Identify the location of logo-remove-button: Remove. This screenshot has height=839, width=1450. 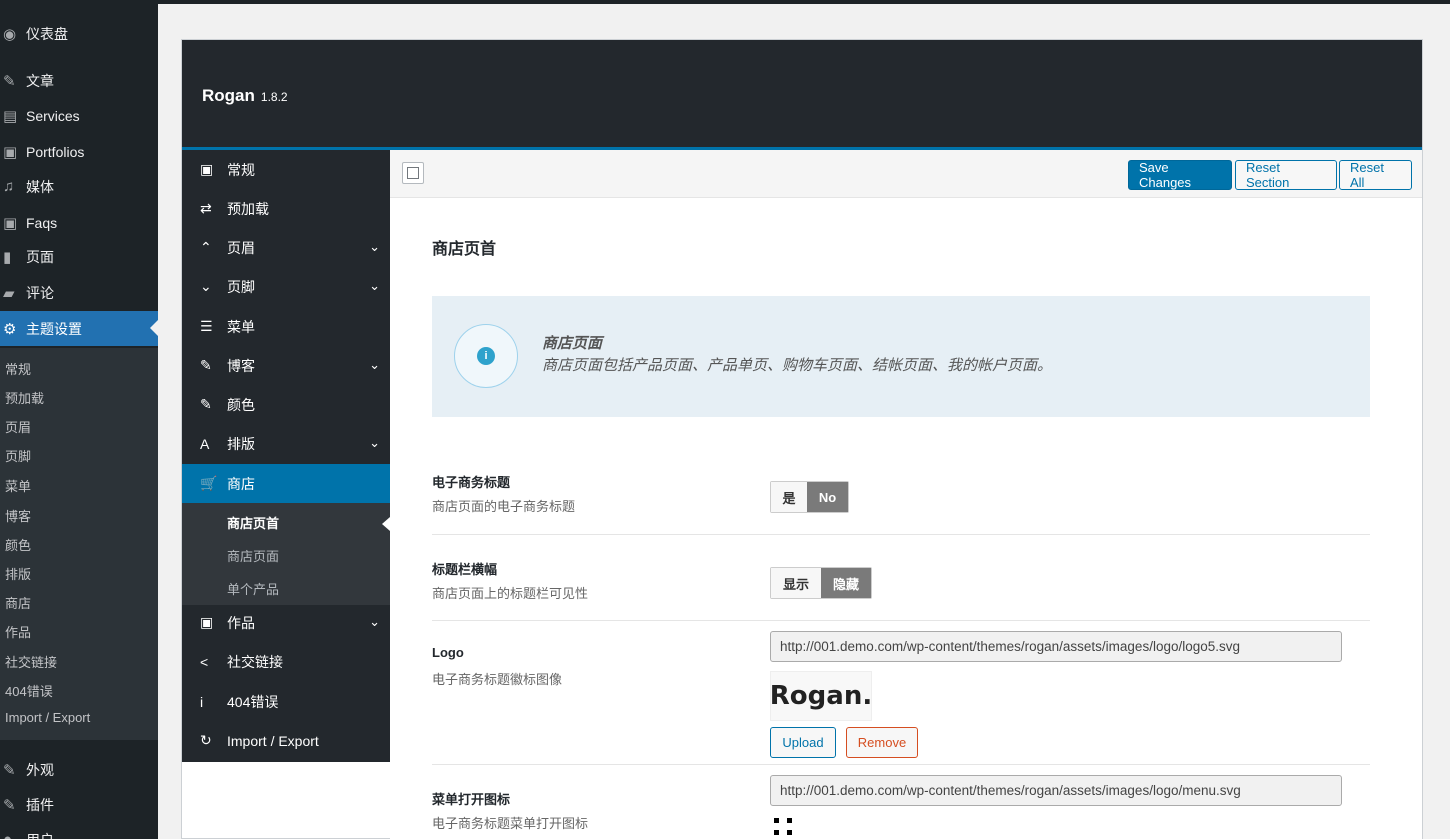
(882, 742).